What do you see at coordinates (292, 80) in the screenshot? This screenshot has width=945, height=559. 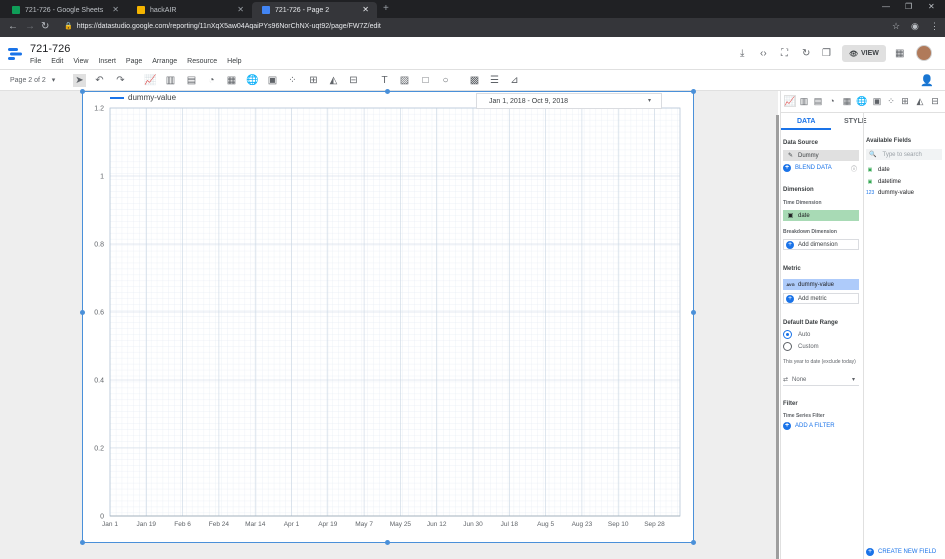 I see `scatter-chart-icon: ⁘` at bounding box center [292, 80].